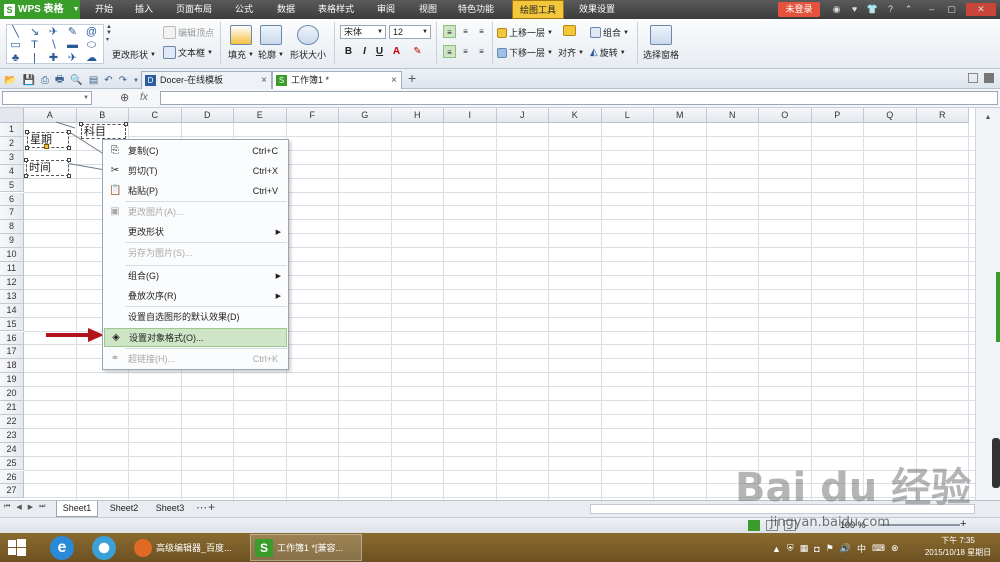 The image size is (1000, 562). I want to click on minimize-icon: –, so click(931, 9).